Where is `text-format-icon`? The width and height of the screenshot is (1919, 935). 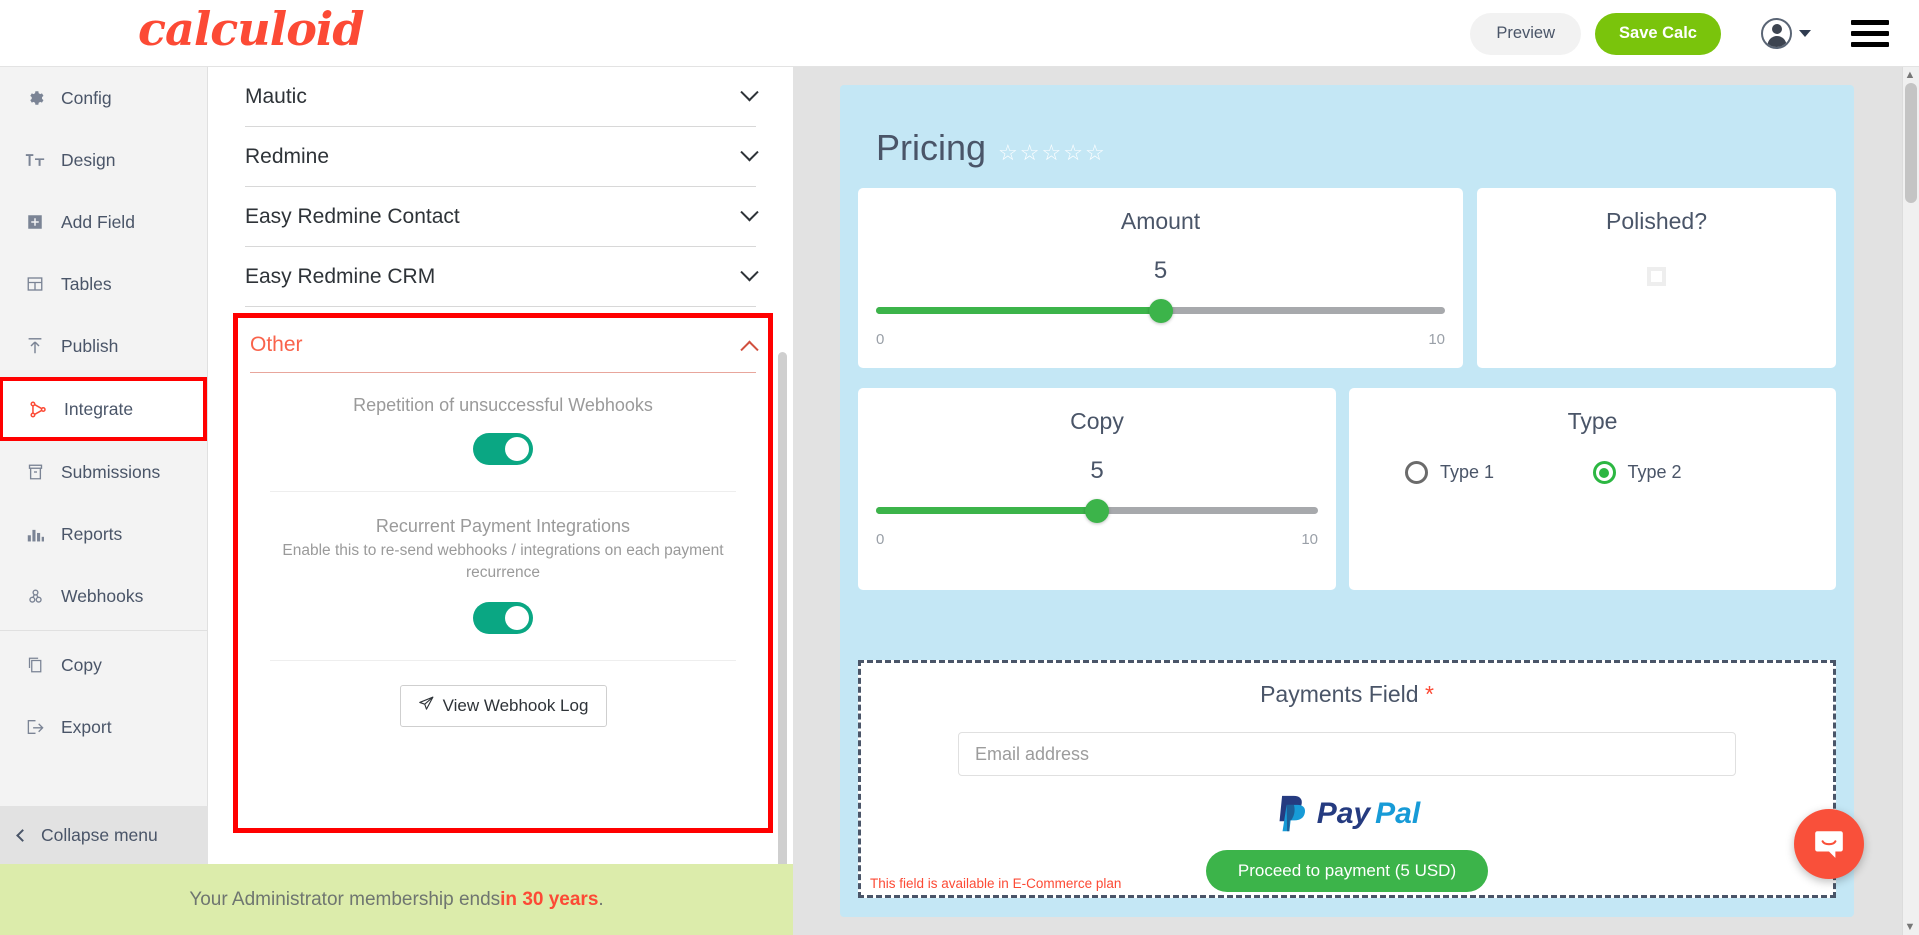 text-format-icon is located at coordinates (35, 160).